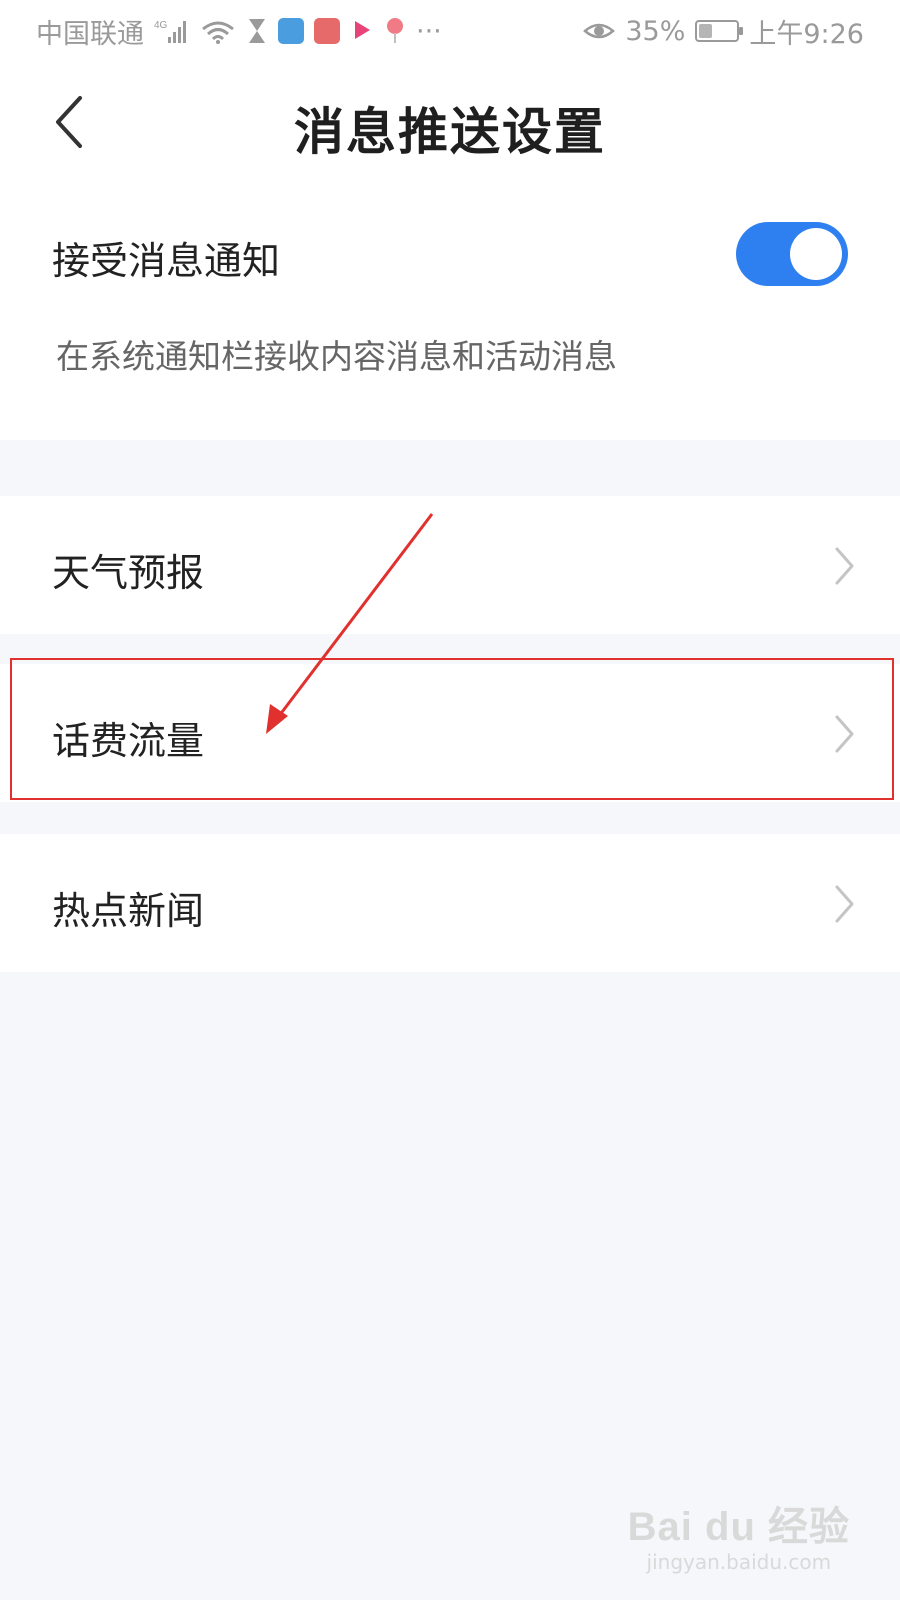 This screenshot has width=900, height=1600. Describe the element at coordinates (806, 34) in the screenshot. I see `clock: 上午9:26` at that location.